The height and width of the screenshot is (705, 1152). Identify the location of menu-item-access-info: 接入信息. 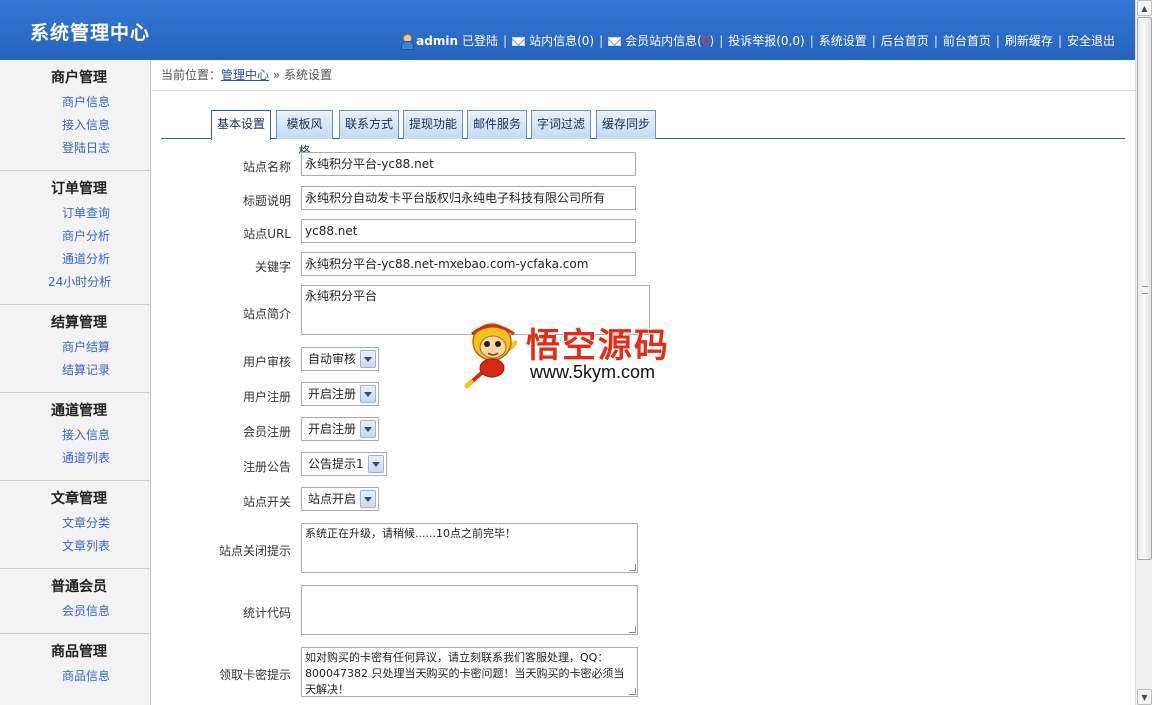
(75, 125).